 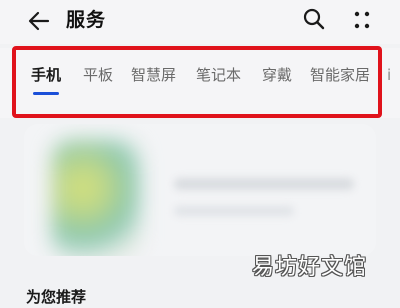 What do you see at coordinates (277, 75) in the screenshot?
I see `tab-wearables: 穿戴` at bounding box center [277, 75].